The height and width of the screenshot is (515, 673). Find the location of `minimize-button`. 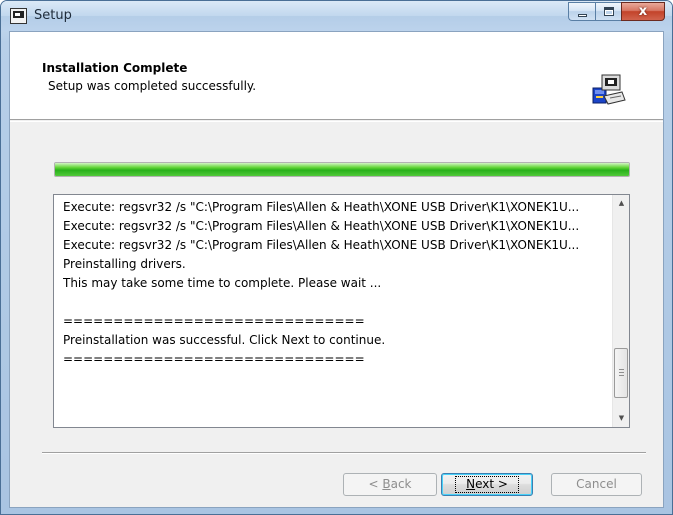

minimize-button is located at coordinates (581, 11).